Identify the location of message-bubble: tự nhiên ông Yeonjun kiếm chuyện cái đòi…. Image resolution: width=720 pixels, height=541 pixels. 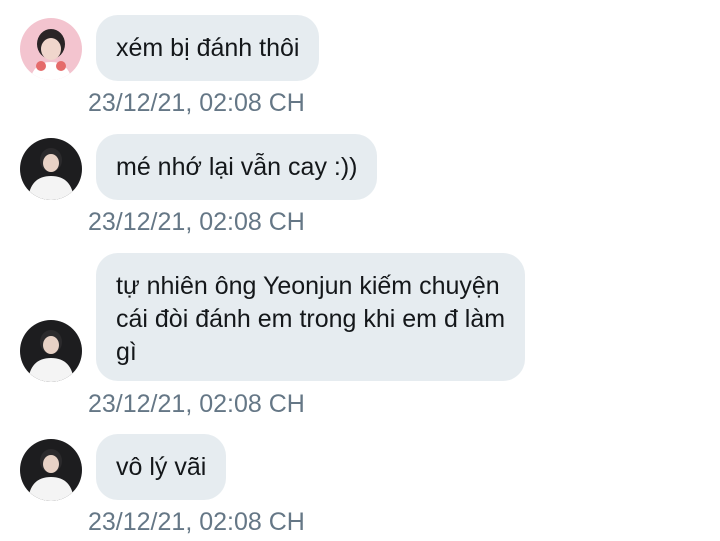
(311, 317).